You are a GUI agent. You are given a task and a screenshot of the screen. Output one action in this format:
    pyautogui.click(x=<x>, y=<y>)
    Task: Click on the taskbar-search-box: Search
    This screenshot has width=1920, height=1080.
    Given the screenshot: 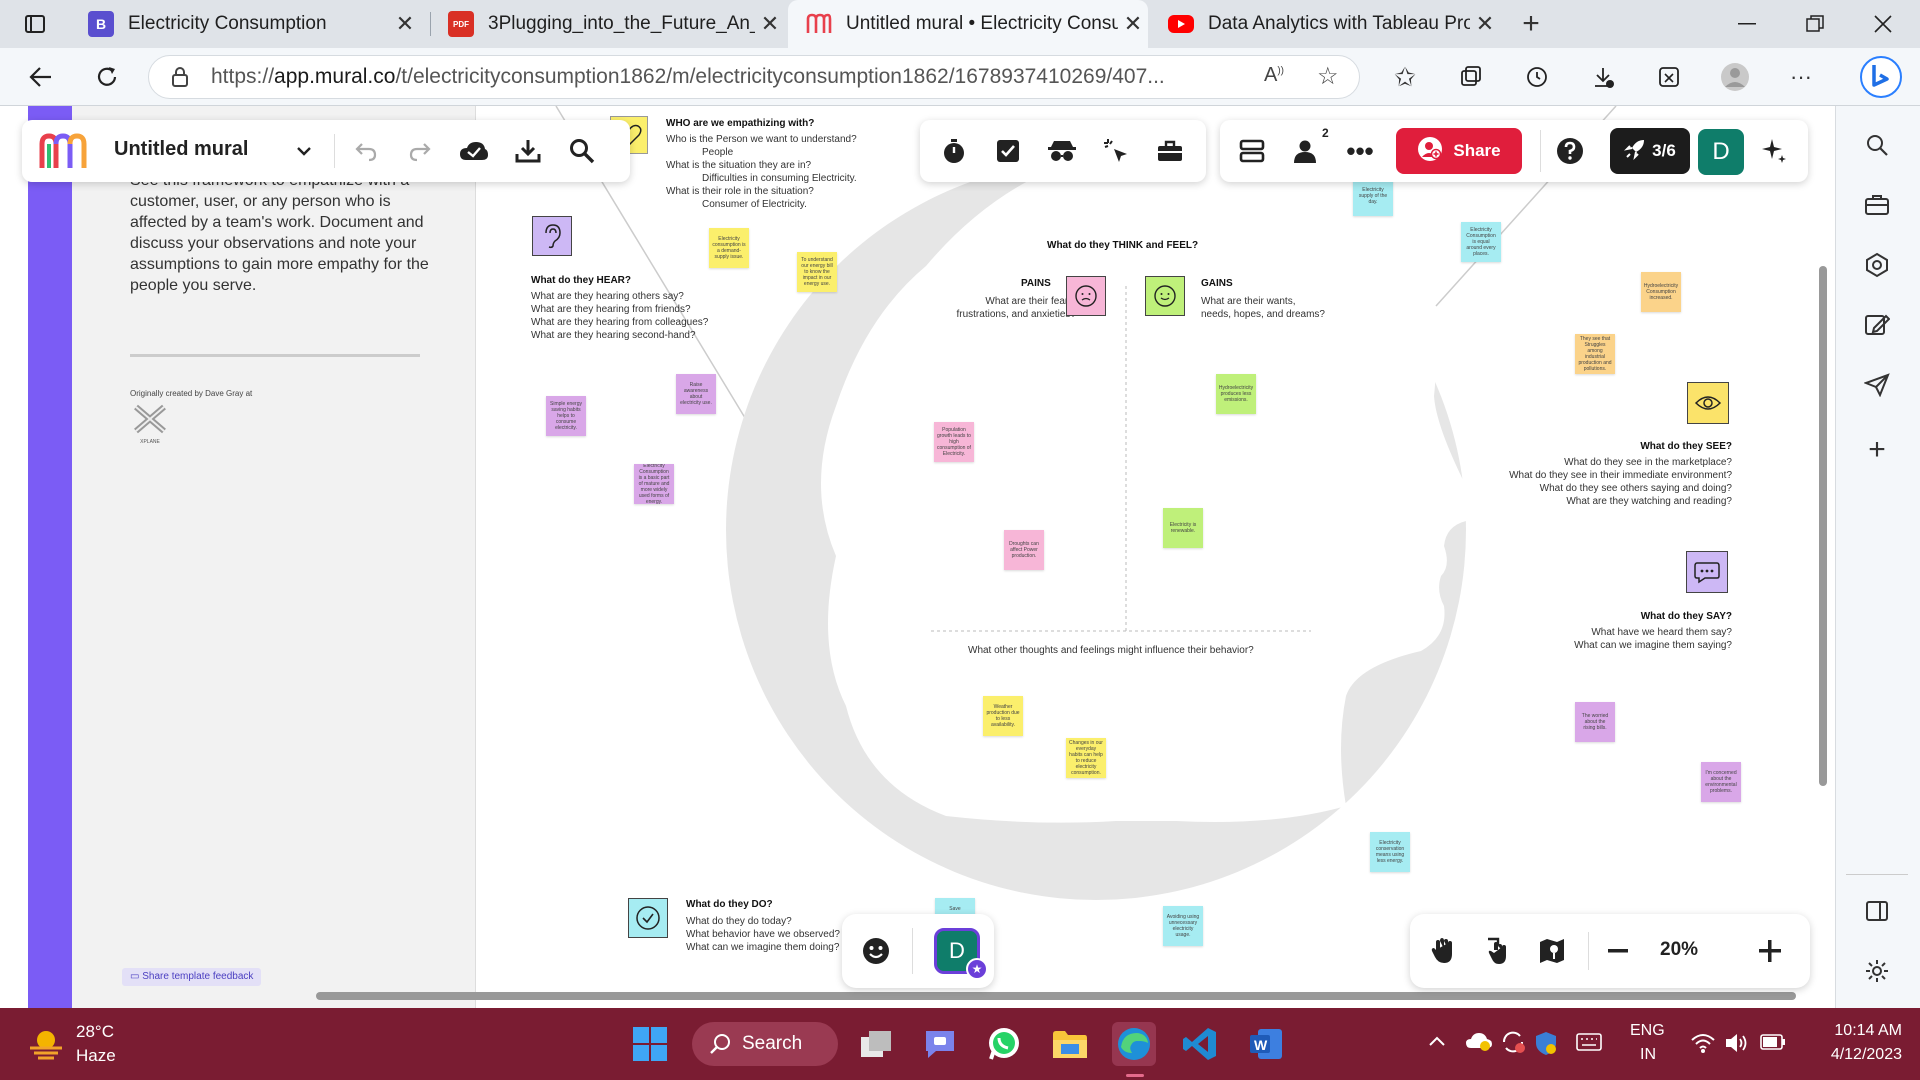 What is the action you would take?
    pyautogui.click(x=765, y=1044)
    